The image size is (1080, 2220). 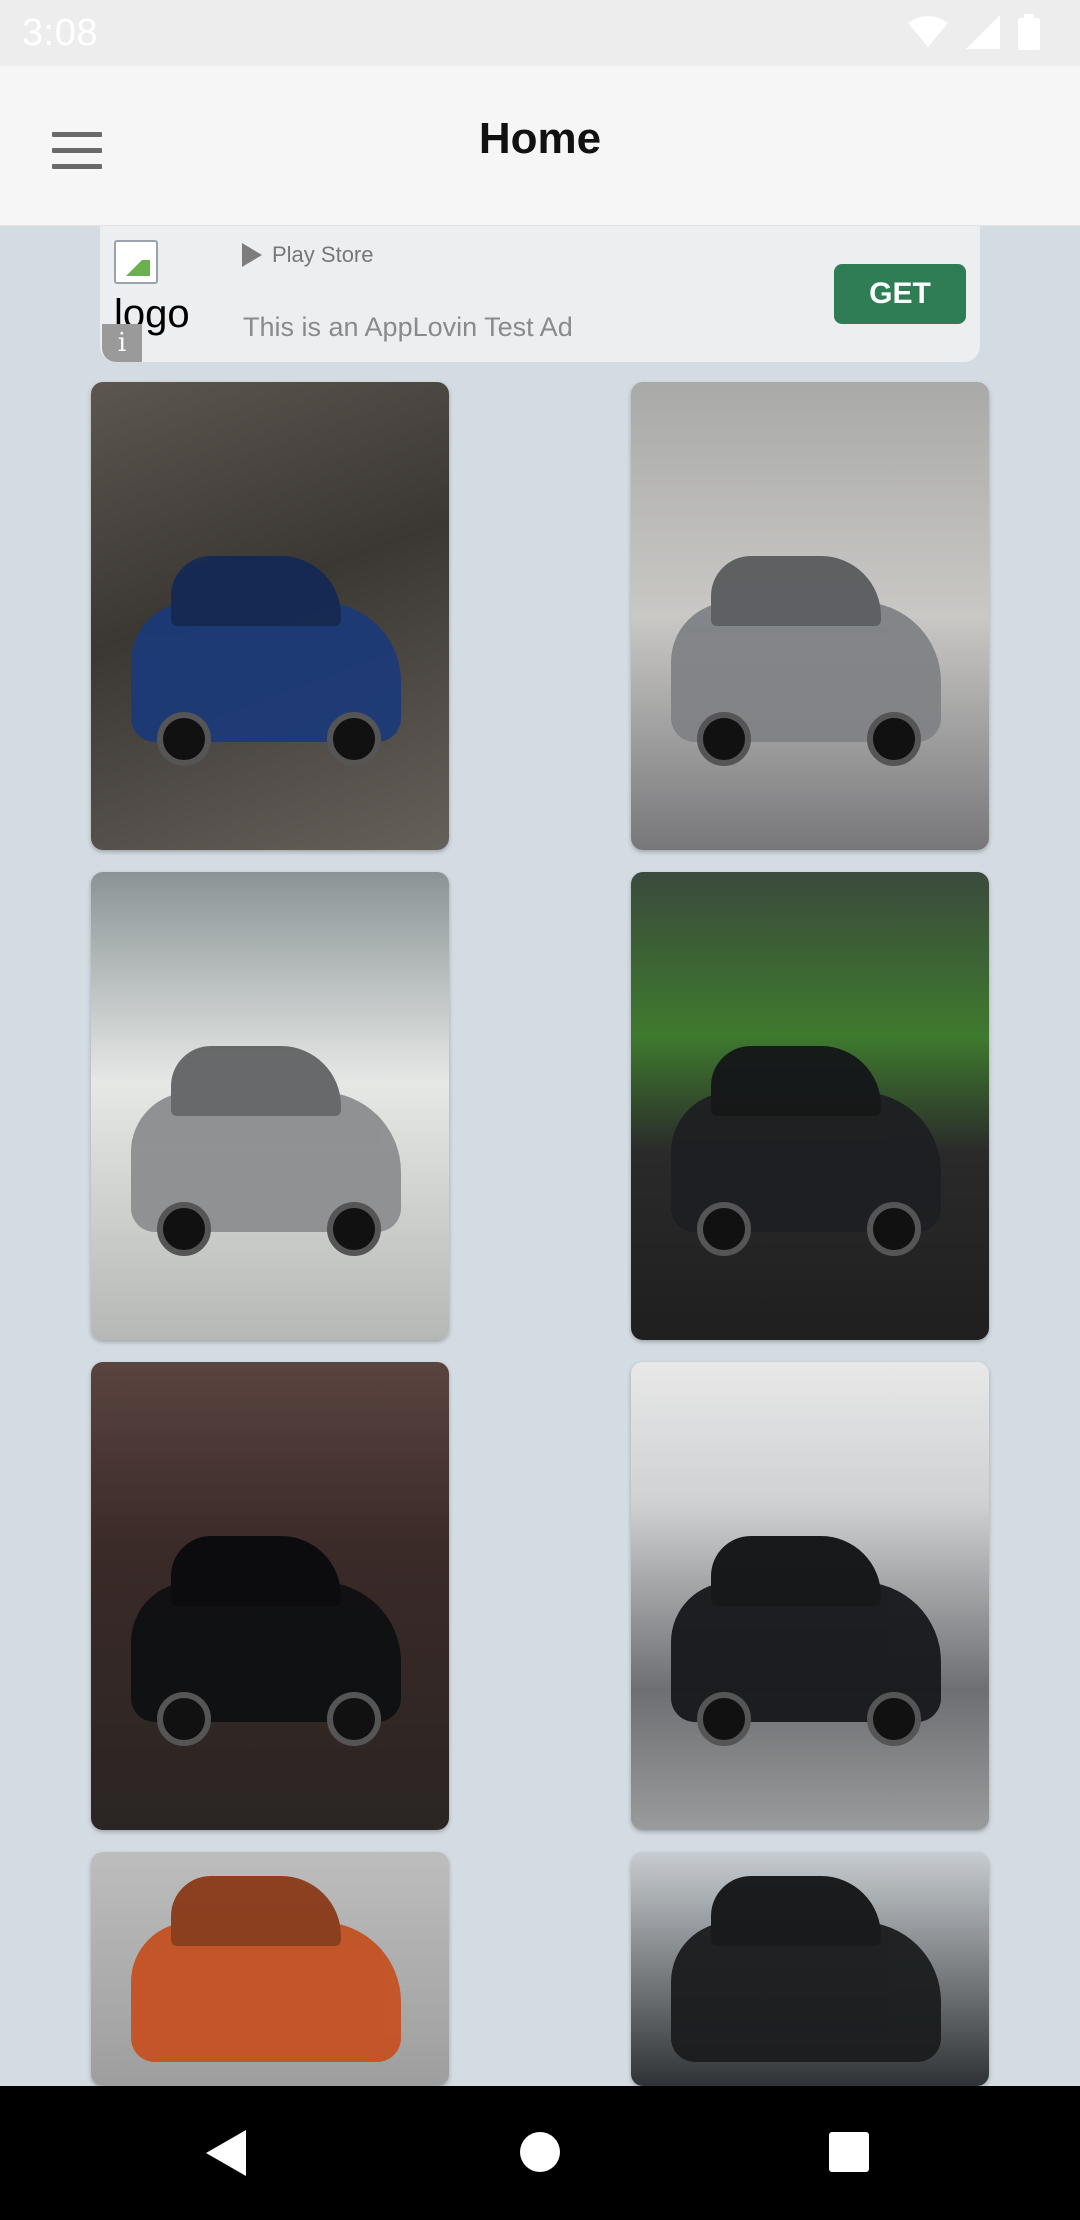 I want to click on battery-icon, so click(x=1029, y=32).